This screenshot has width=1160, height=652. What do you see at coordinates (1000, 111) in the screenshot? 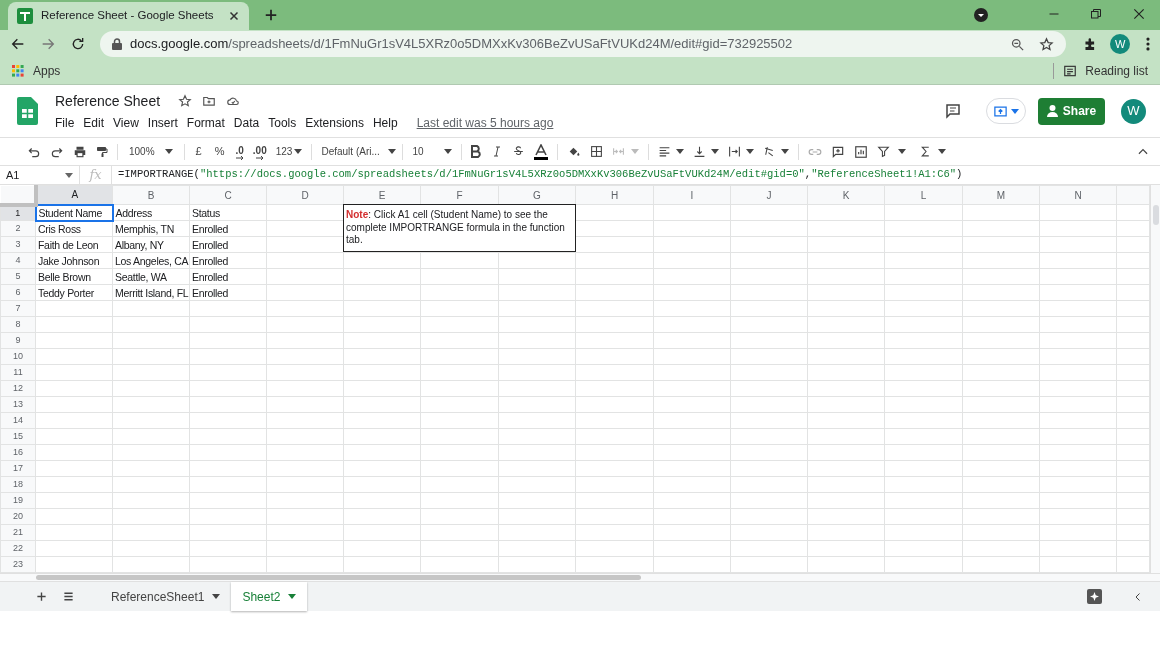
I see `present-icon` at bounding box center [1000, 111].